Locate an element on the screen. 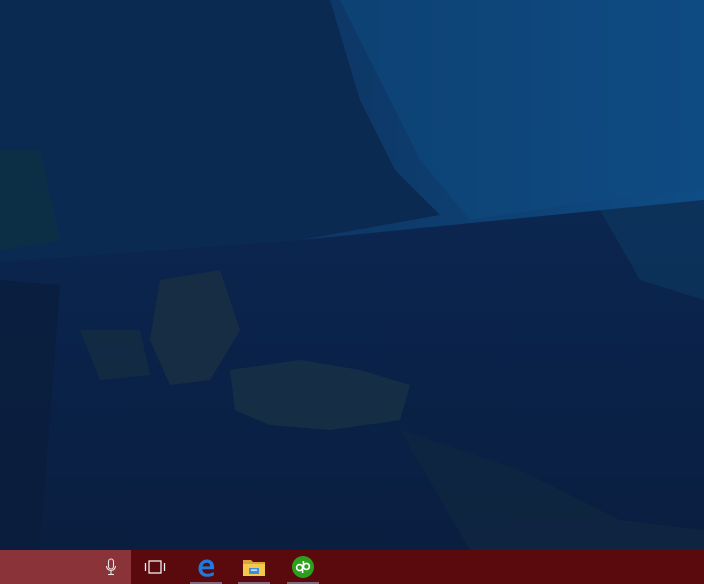 The image size is (704, 584). edge-browser-button is located at coordinates (206, 567).